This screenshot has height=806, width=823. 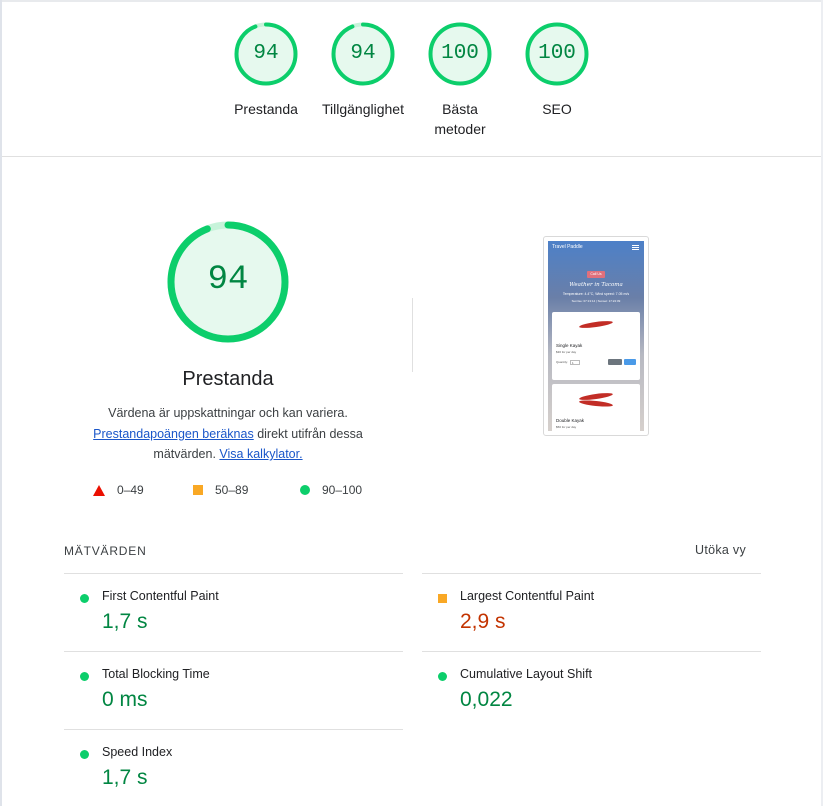 I want to click on metric-tbt: Total Blocking Time 0 ms, so click(x=233, y=690).